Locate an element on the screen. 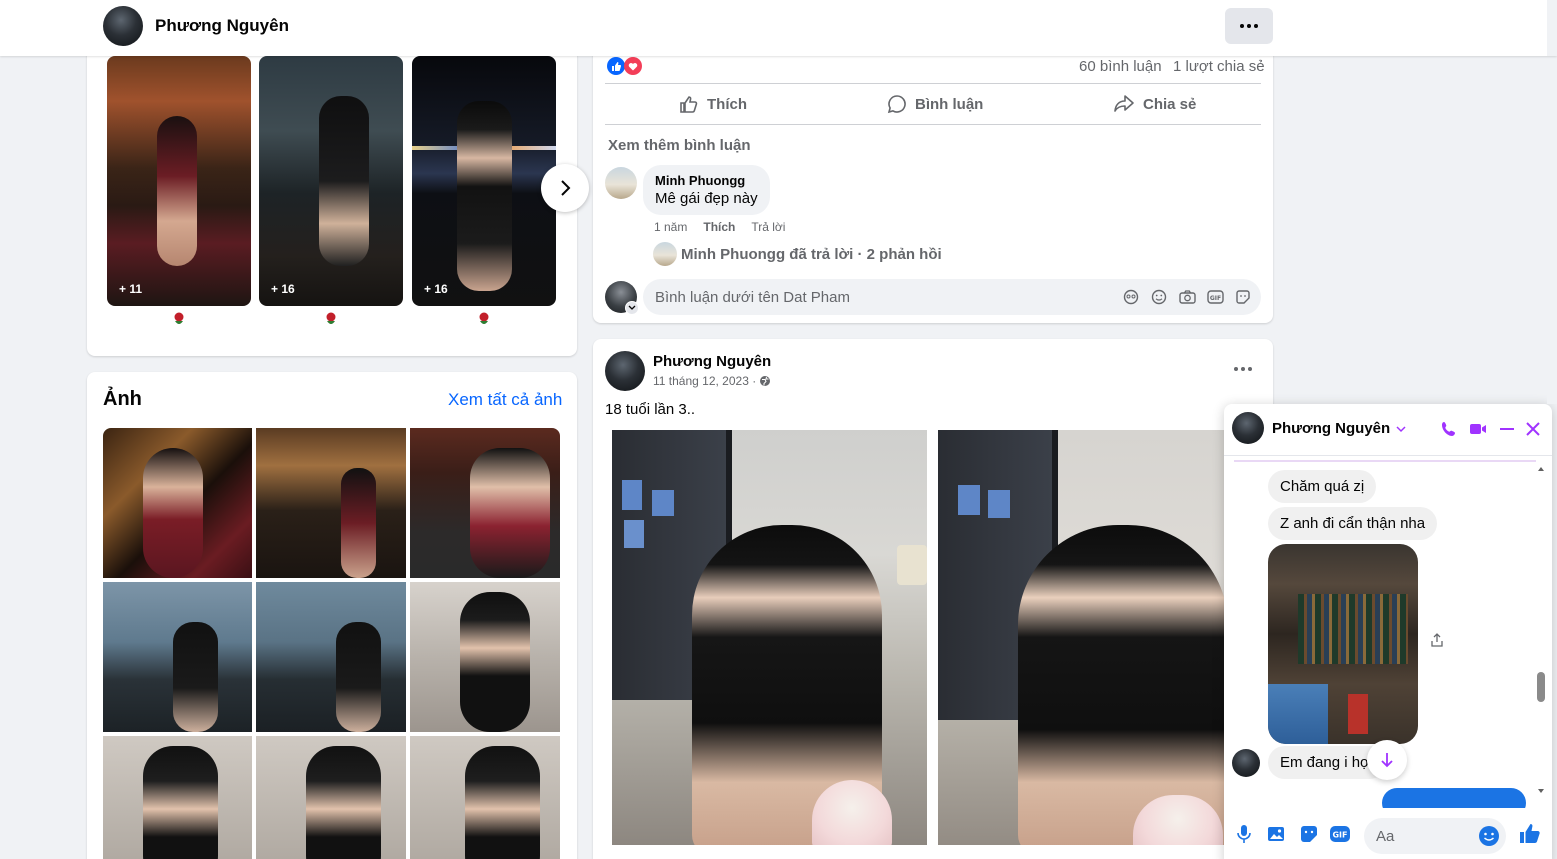  comment-input: Bình luận dưới tên Dat Pham GIF is located at coordinates (952, 297).